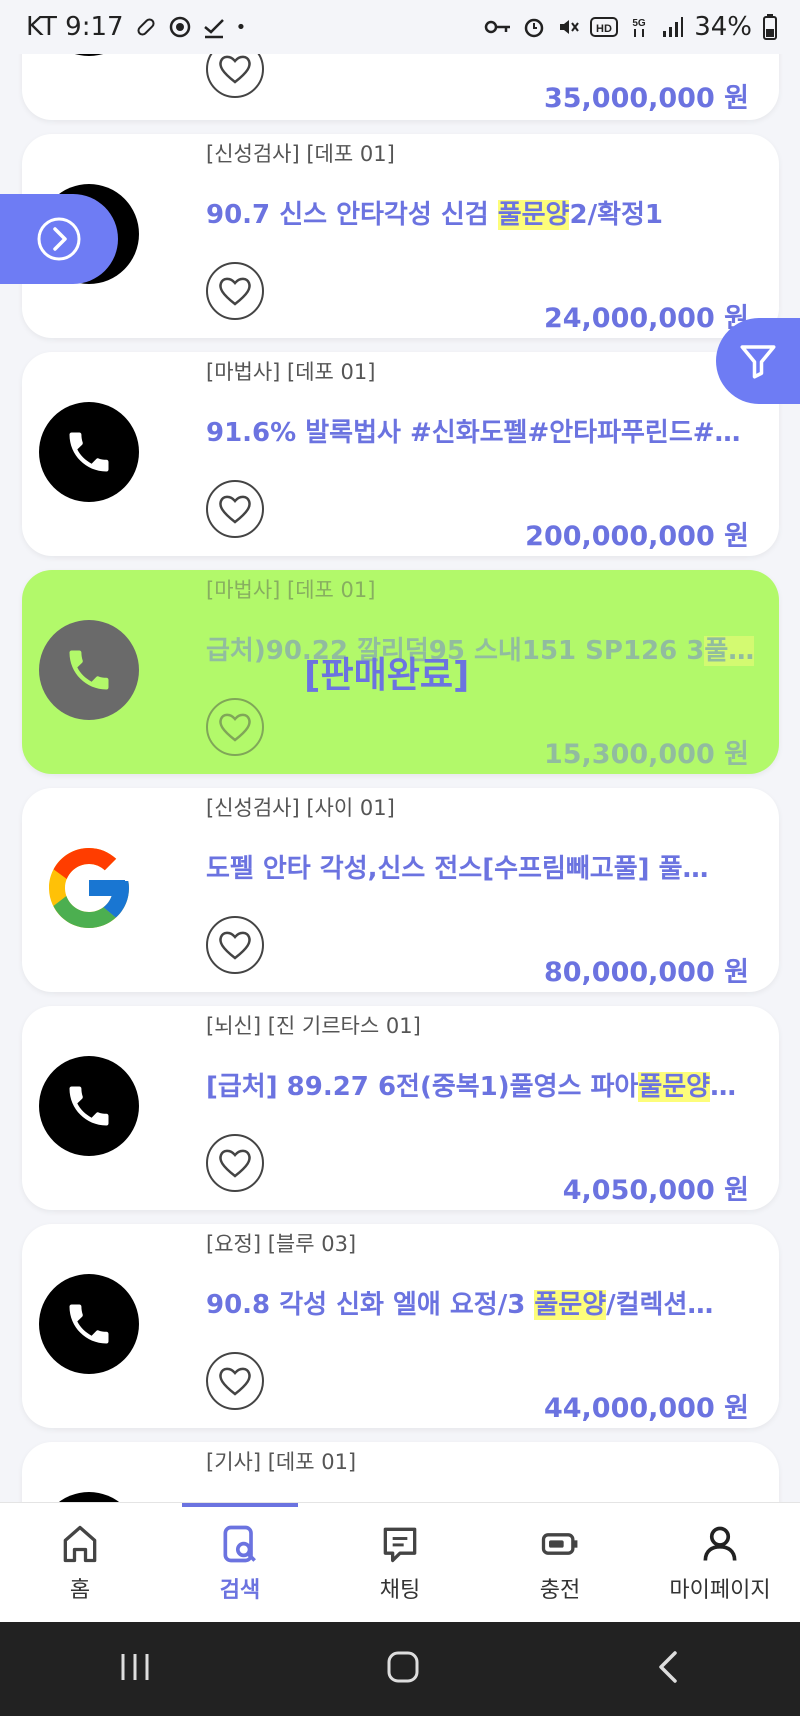 This screenshot has height=1716, width=800. Describe the element at coordinates (646, 972) in the screenshot. I see `price: 80,000,000 원` at that location.